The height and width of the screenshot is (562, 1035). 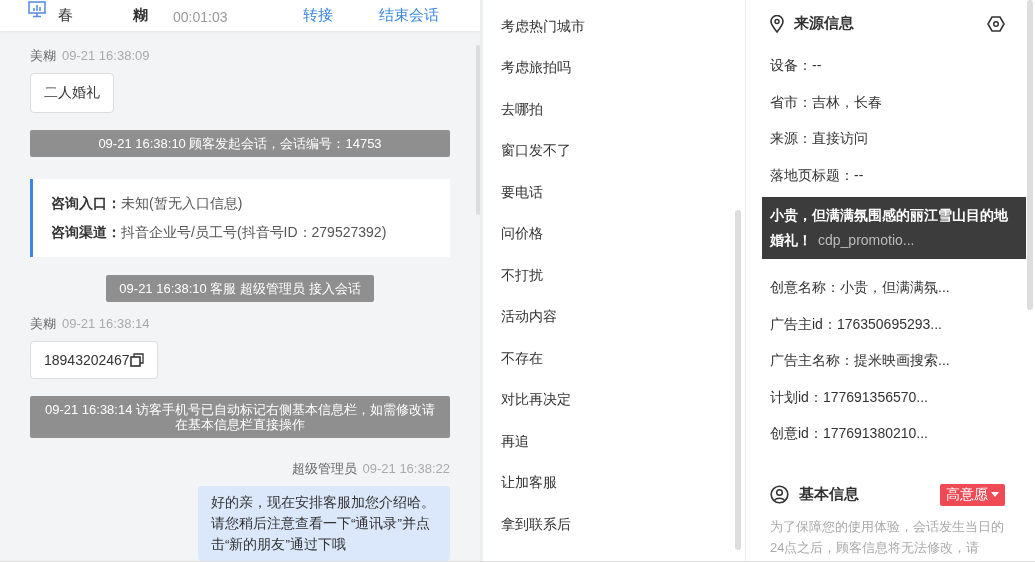 What do you see at coordinates (529, 317) in the screenshot?
I see `phrase-item: 活动内容` at bounding box center [529, 317].